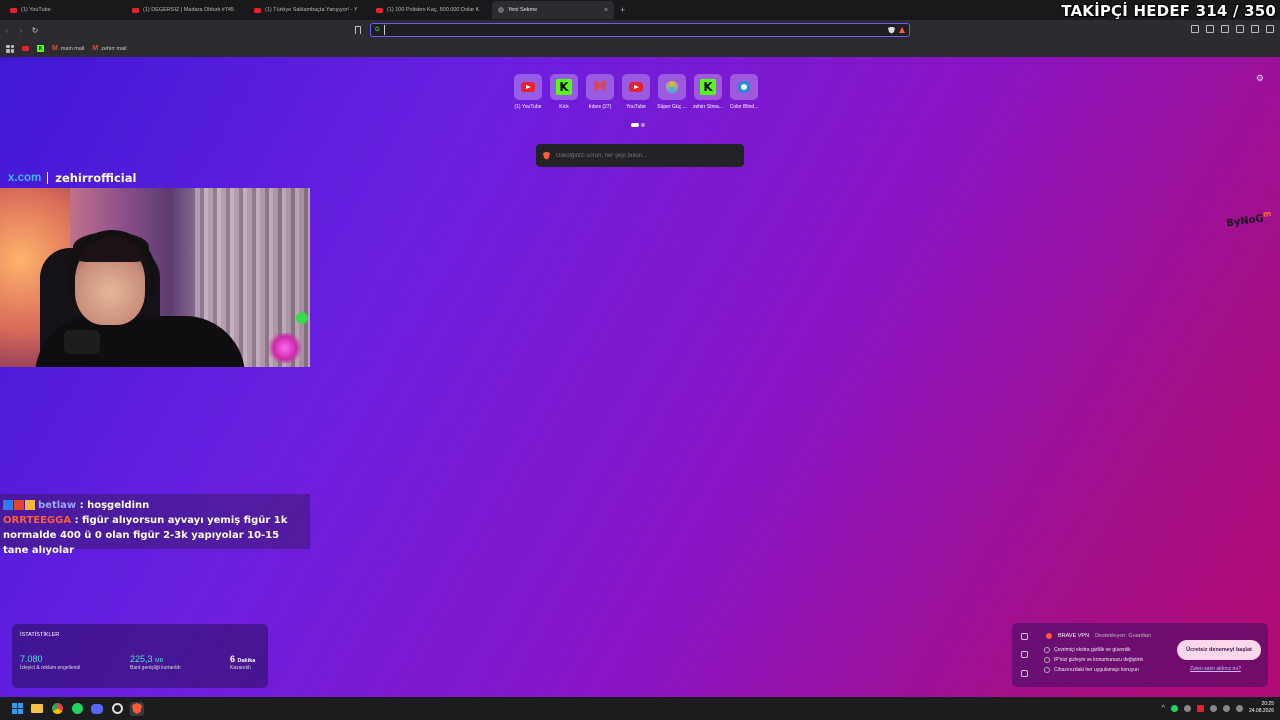 The height and width of the screenshot is (720, 1280). What do you see at coordinates (19, 505) in the screenshot?
I see `chat-badges` at bounding box center [19, 505].